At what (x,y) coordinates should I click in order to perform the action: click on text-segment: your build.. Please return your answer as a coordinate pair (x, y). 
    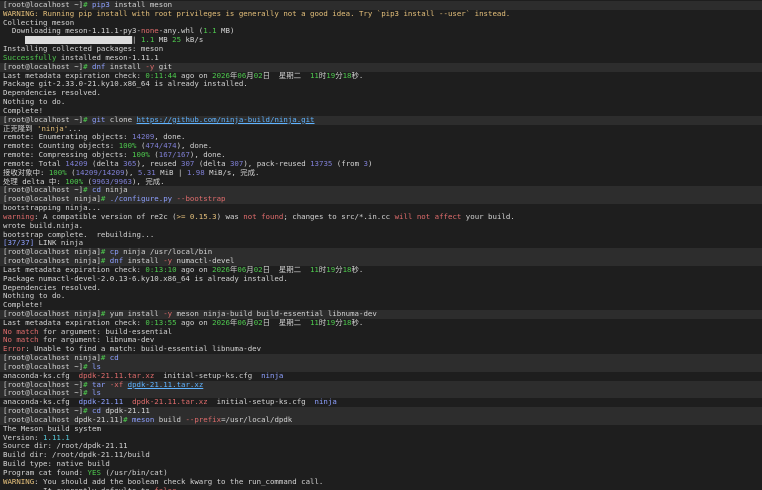
    Looking at the image, I should click on (488, 216).